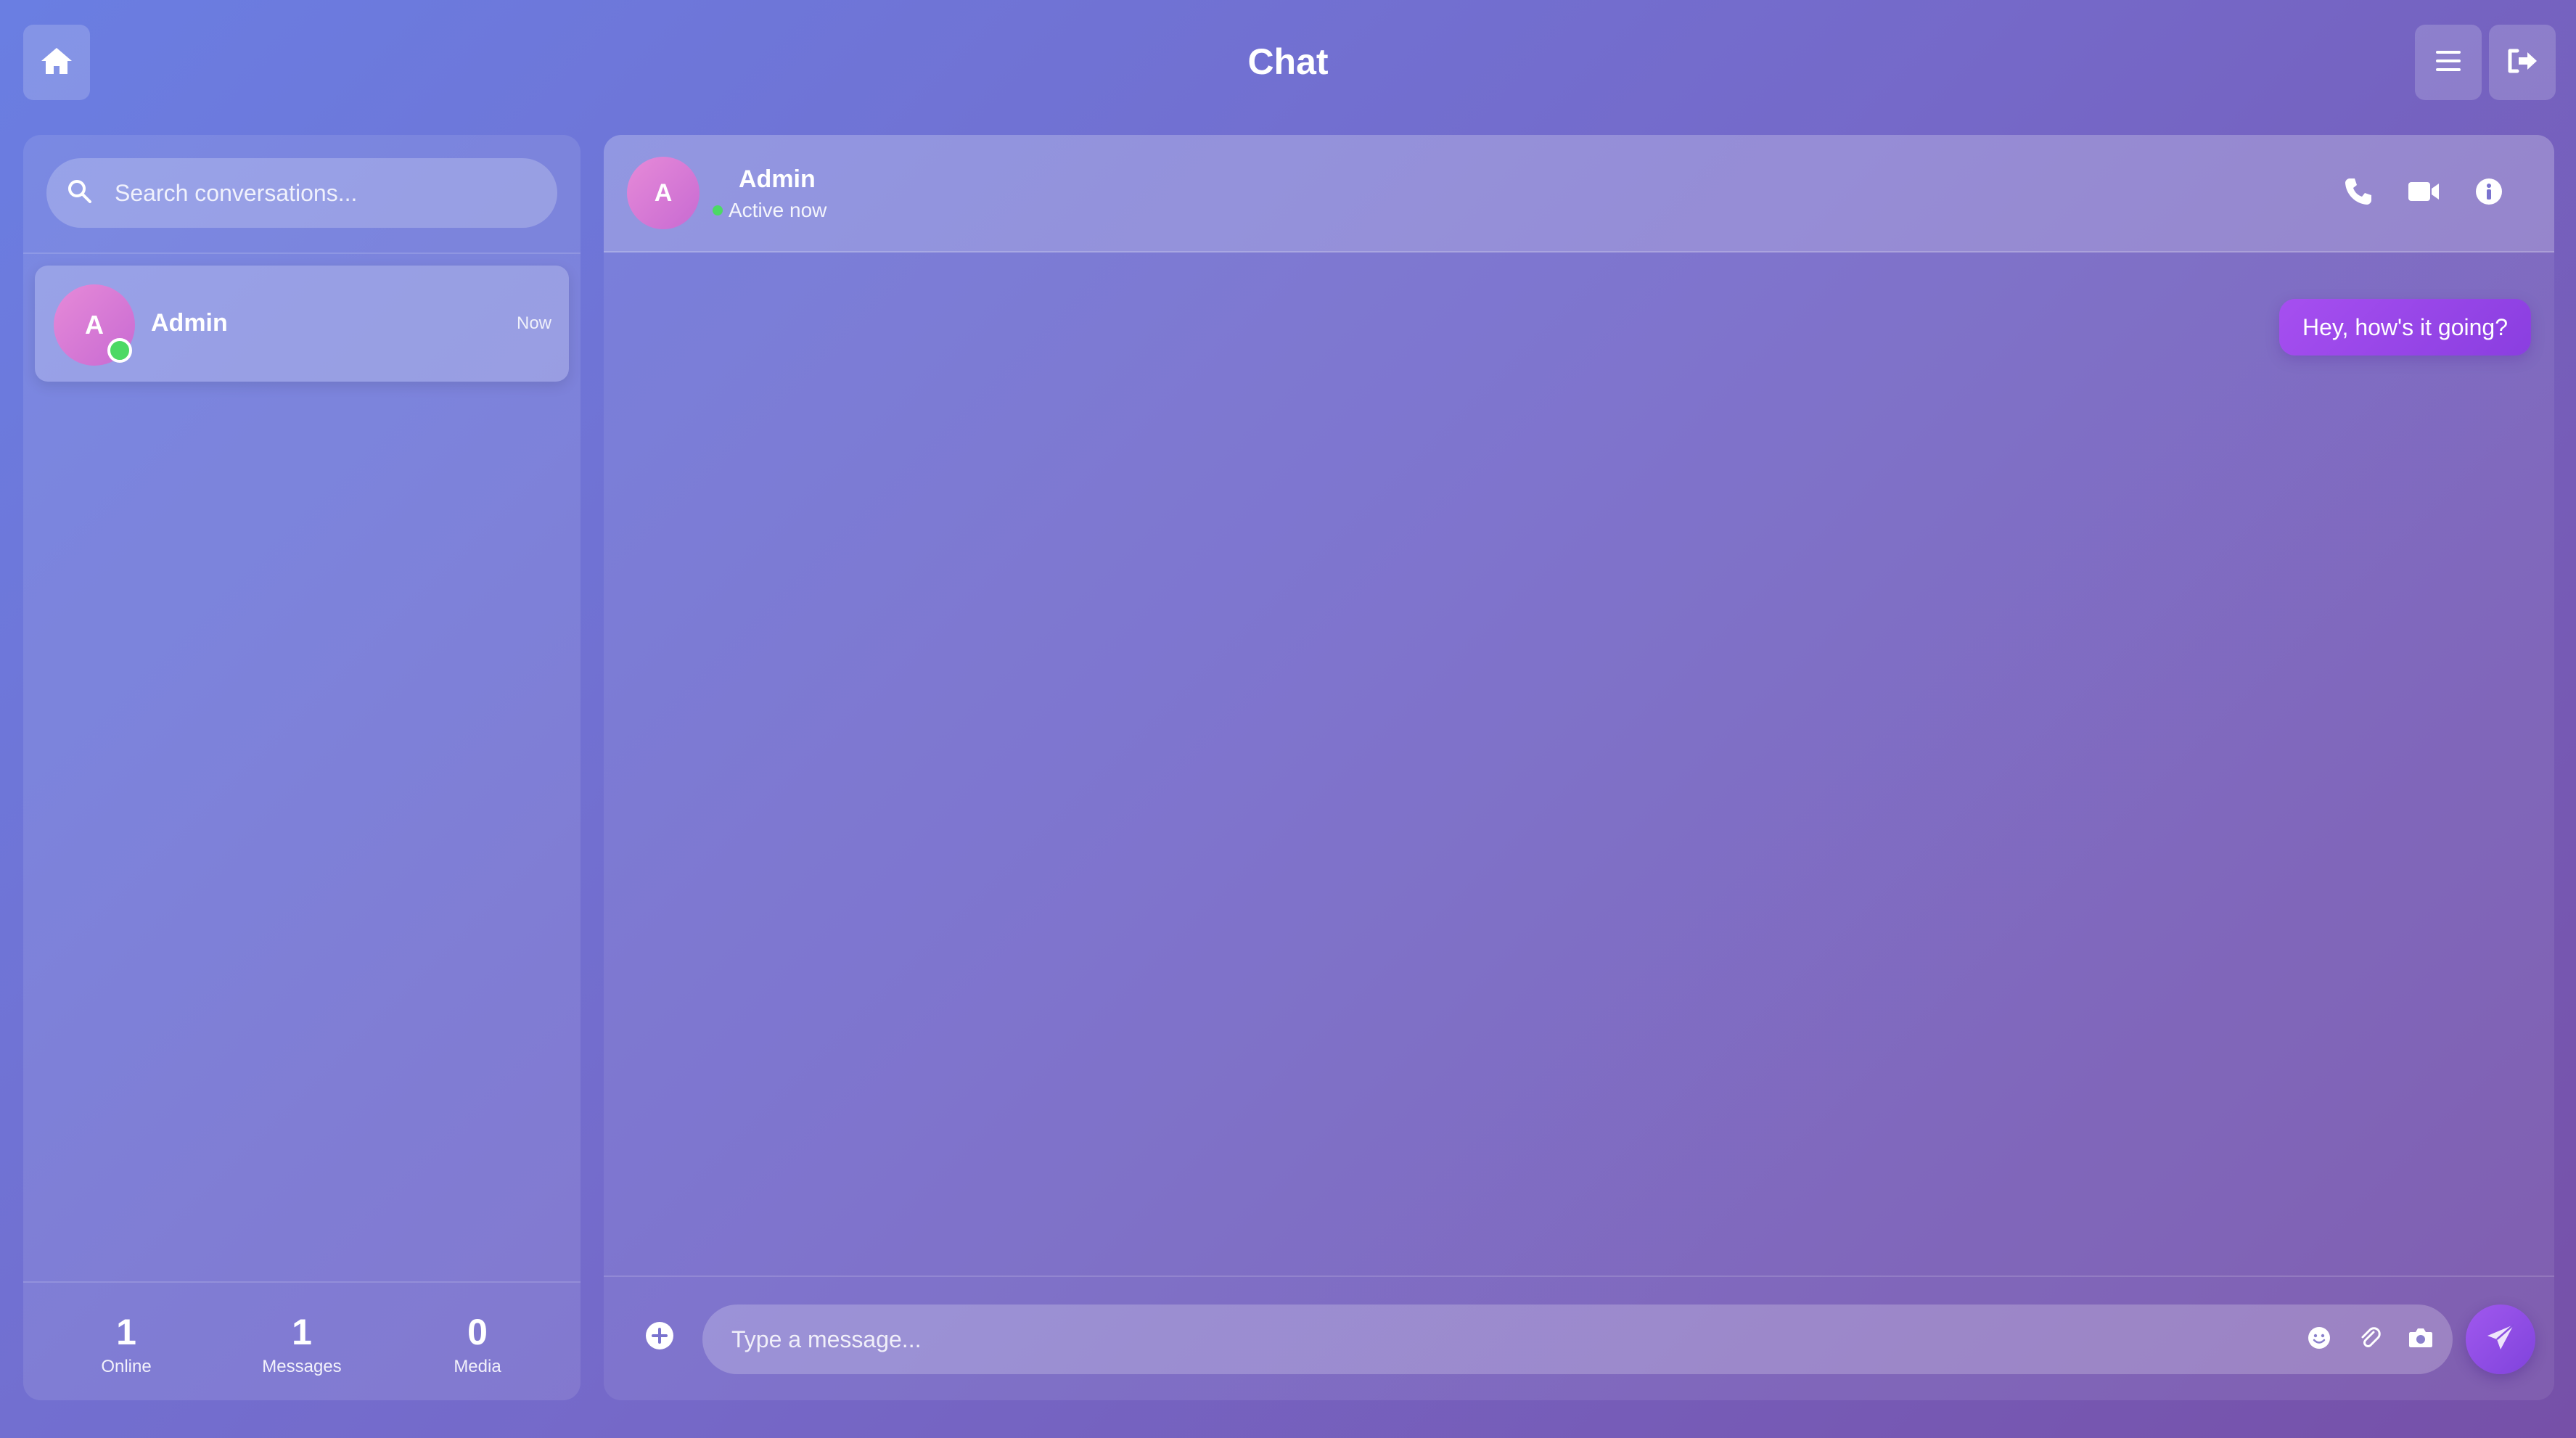  I want to click on send-button, so click(2500, 1339).